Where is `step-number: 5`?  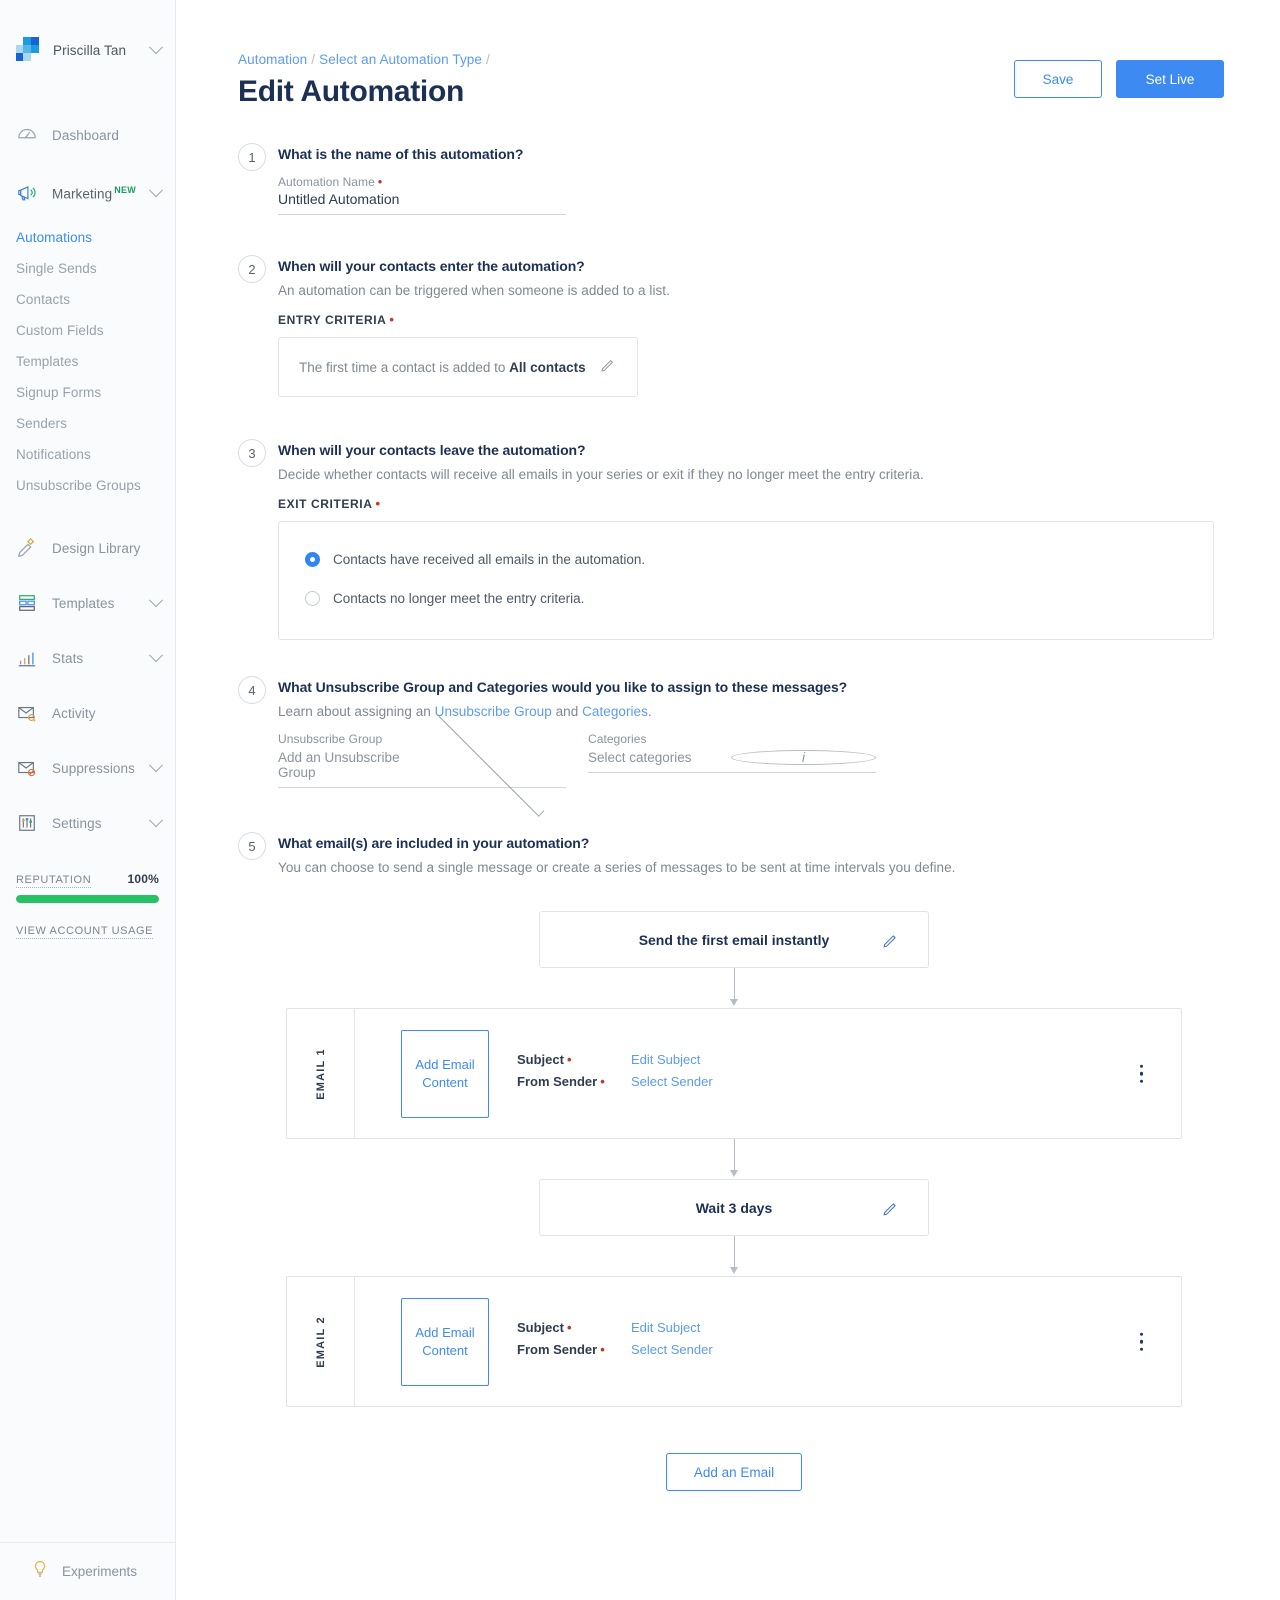 step-number: 5 is located at coordinates (252, 846).